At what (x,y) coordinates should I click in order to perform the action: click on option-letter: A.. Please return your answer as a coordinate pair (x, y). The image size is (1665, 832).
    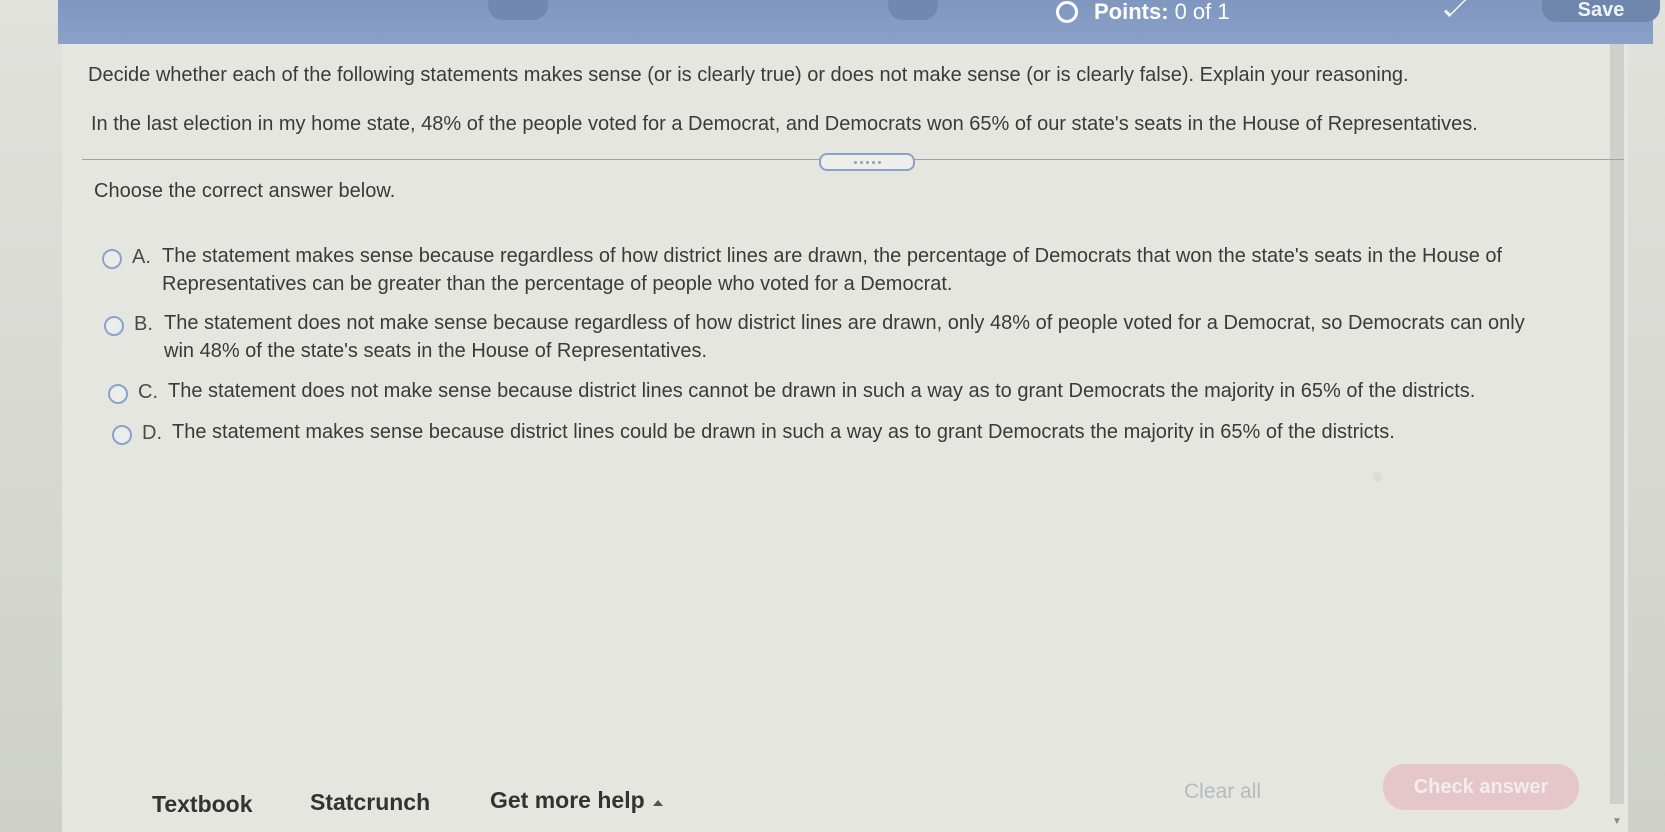
    Looking at the image, I should click on (141, 257).